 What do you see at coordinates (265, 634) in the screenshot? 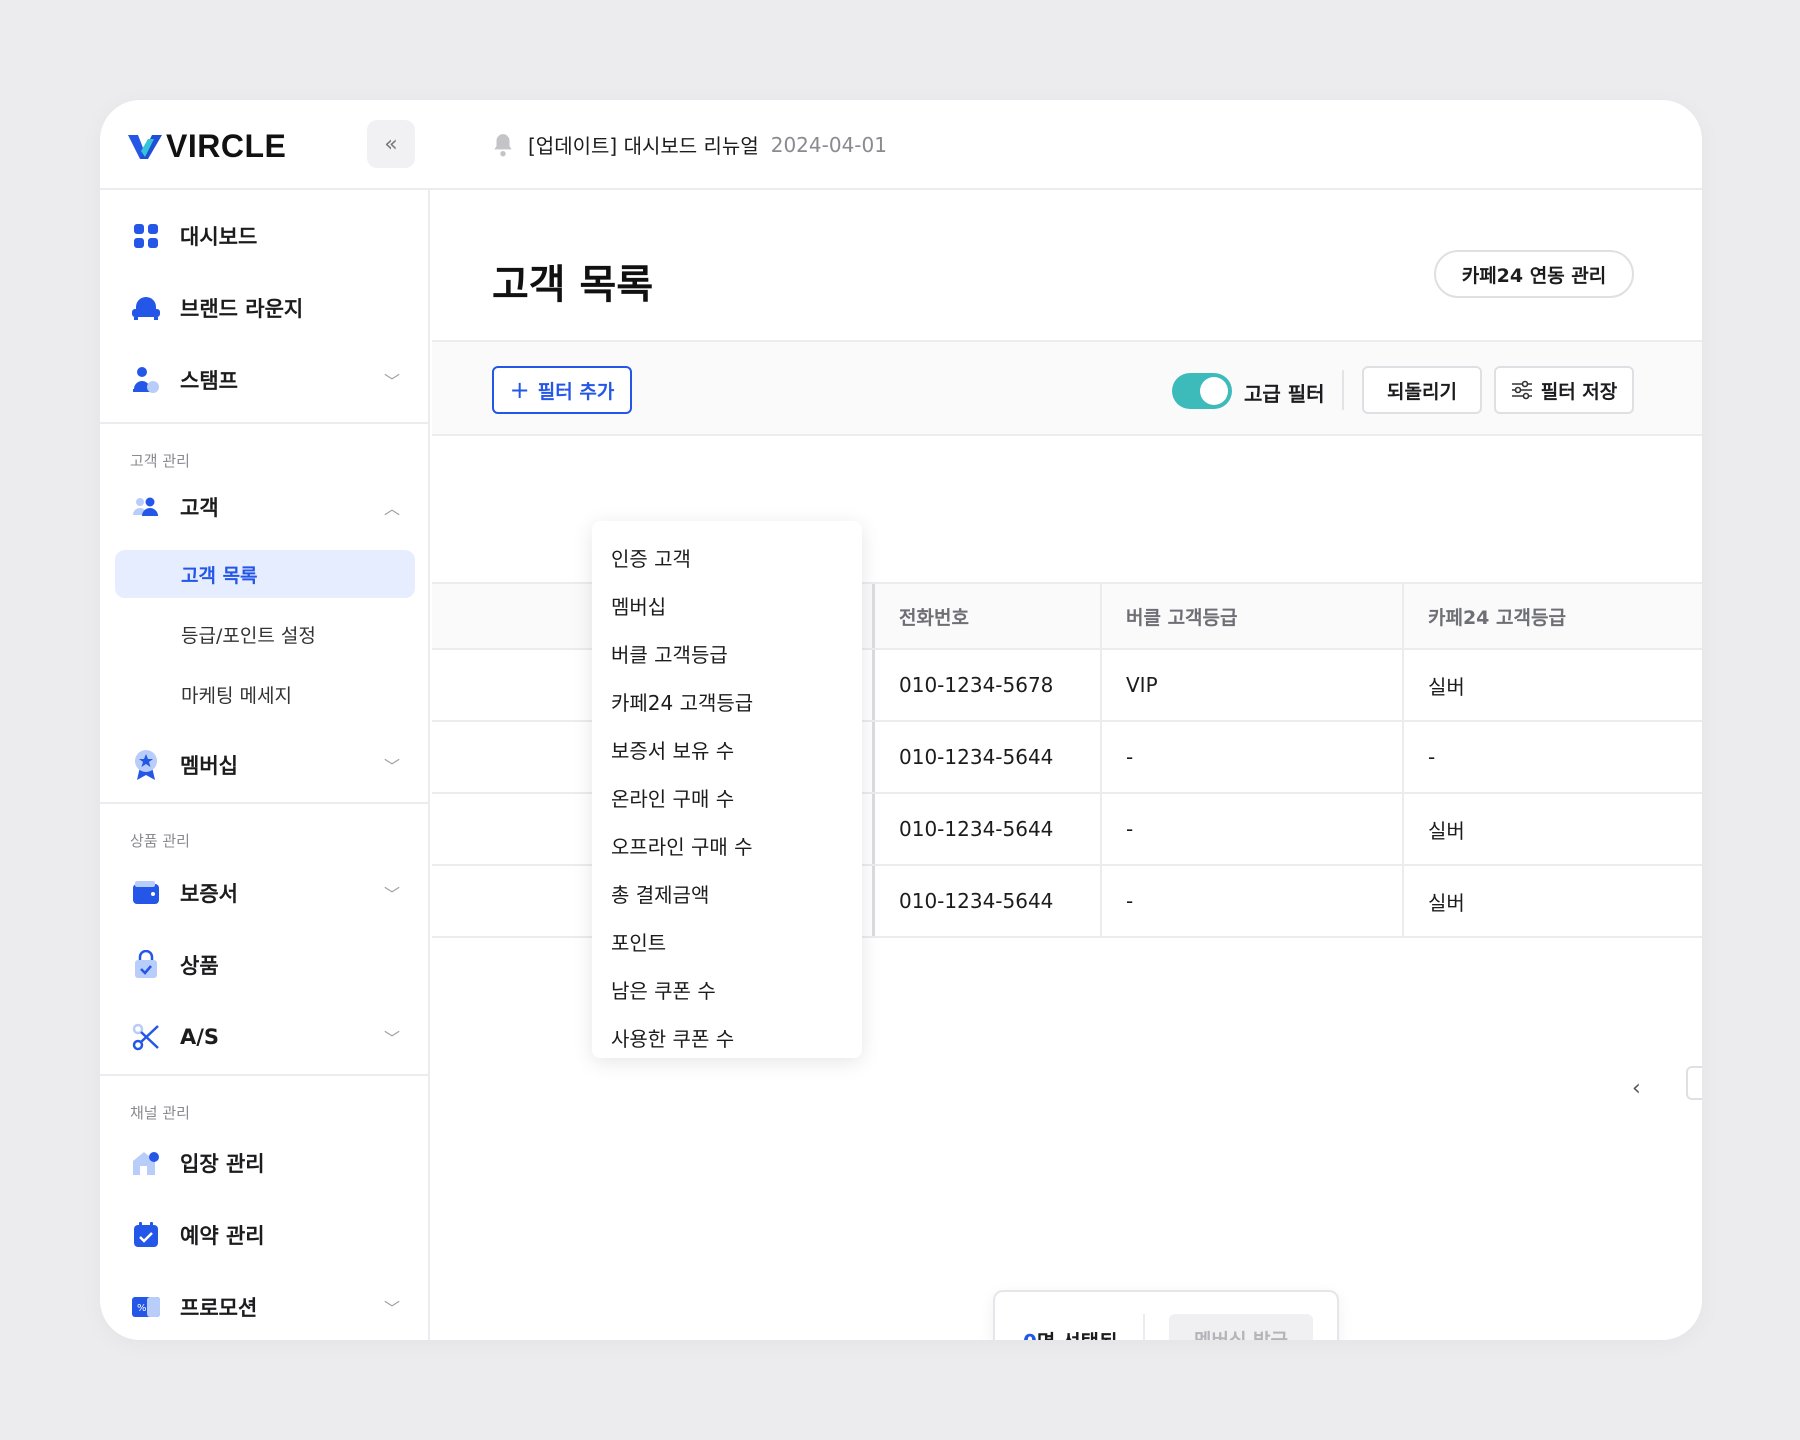
I see `sidebar-subitem-grade-point: 등급/포인트 설정` at bounding box center [265, 634].